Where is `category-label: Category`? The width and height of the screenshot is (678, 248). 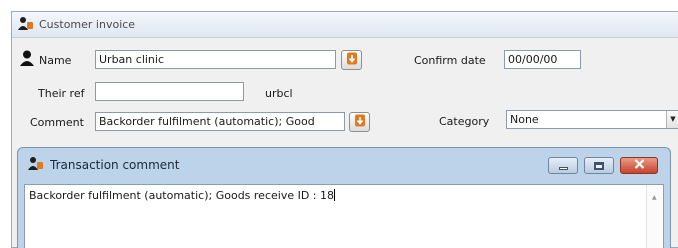 category-label: Category is located at coordinates (464, 121).